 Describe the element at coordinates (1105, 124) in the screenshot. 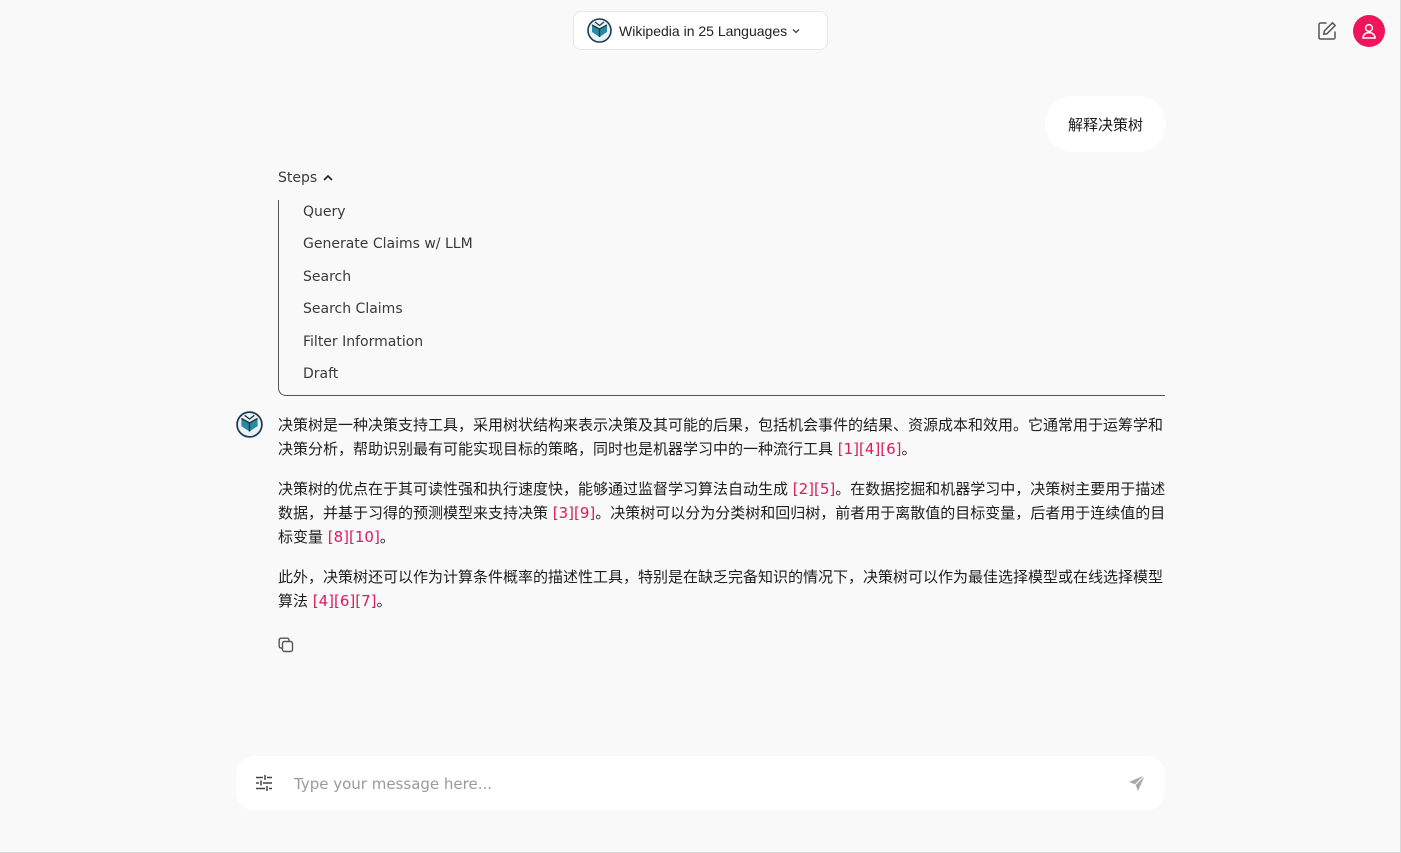

I see `user-message: 解释决策树` at that location.